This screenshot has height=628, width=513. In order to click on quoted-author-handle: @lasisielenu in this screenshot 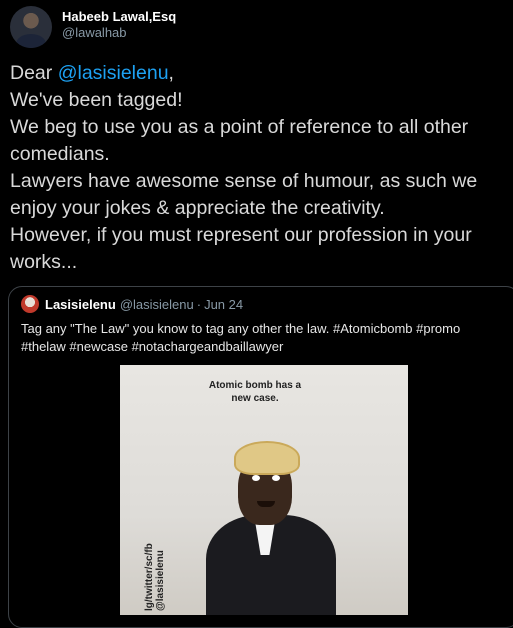, I will do `click(156, 304)`.